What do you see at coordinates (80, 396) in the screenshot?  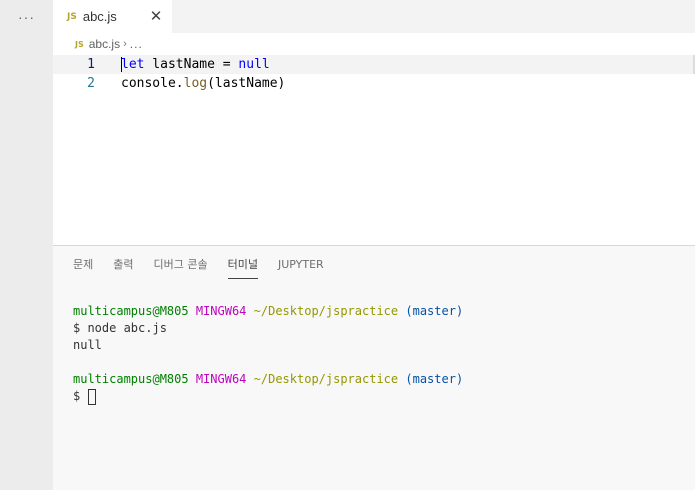 I see `terminal-input-prompt: $` at bounding box center [80, 396].